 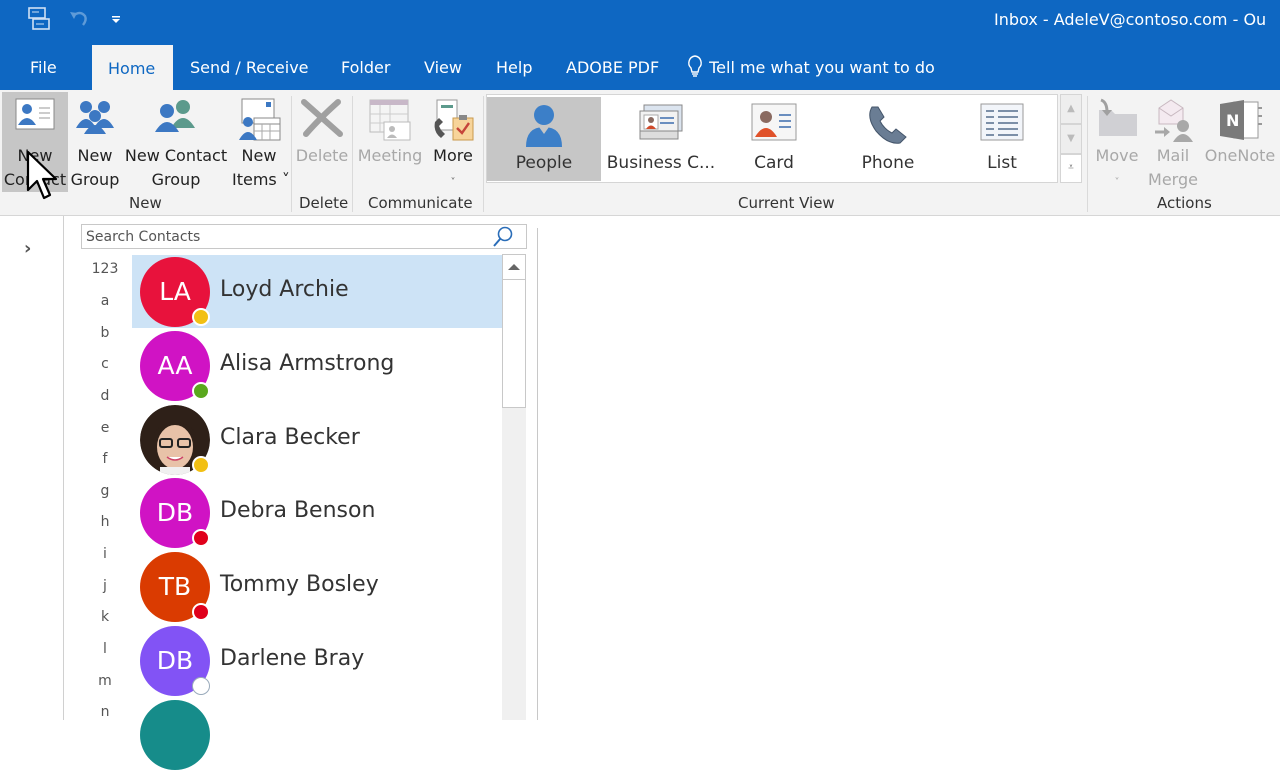 What do you see at coordinates (317, 439) in the screenshot?
I see `contact-item: Clara Becker` at bounding box center [317, 439].